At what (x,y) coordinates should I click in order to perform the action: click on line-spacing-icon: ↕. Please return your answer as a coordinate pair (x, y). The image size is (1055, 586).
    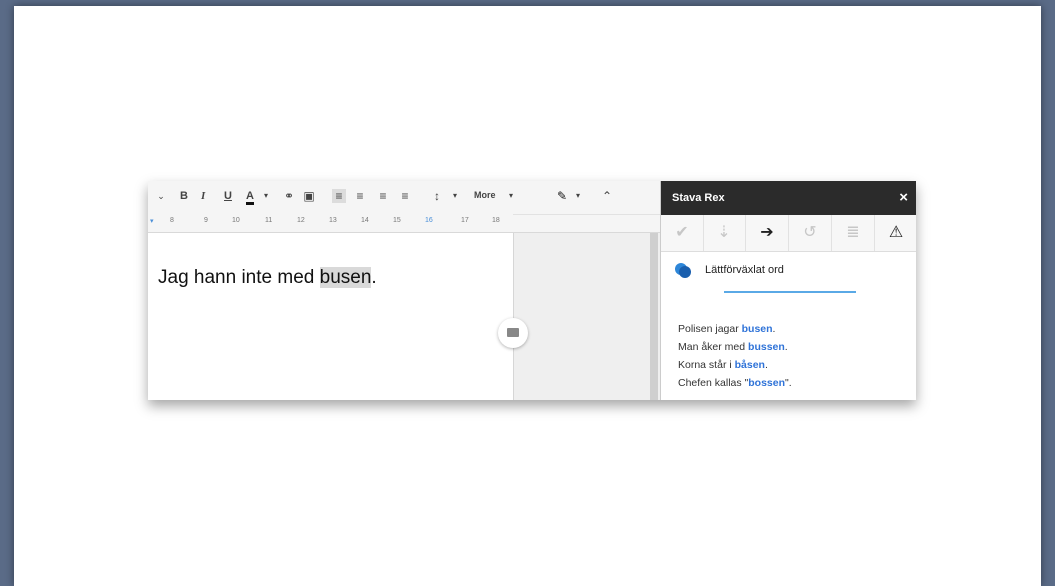
    Looking at the image, I should click on (437, 196).